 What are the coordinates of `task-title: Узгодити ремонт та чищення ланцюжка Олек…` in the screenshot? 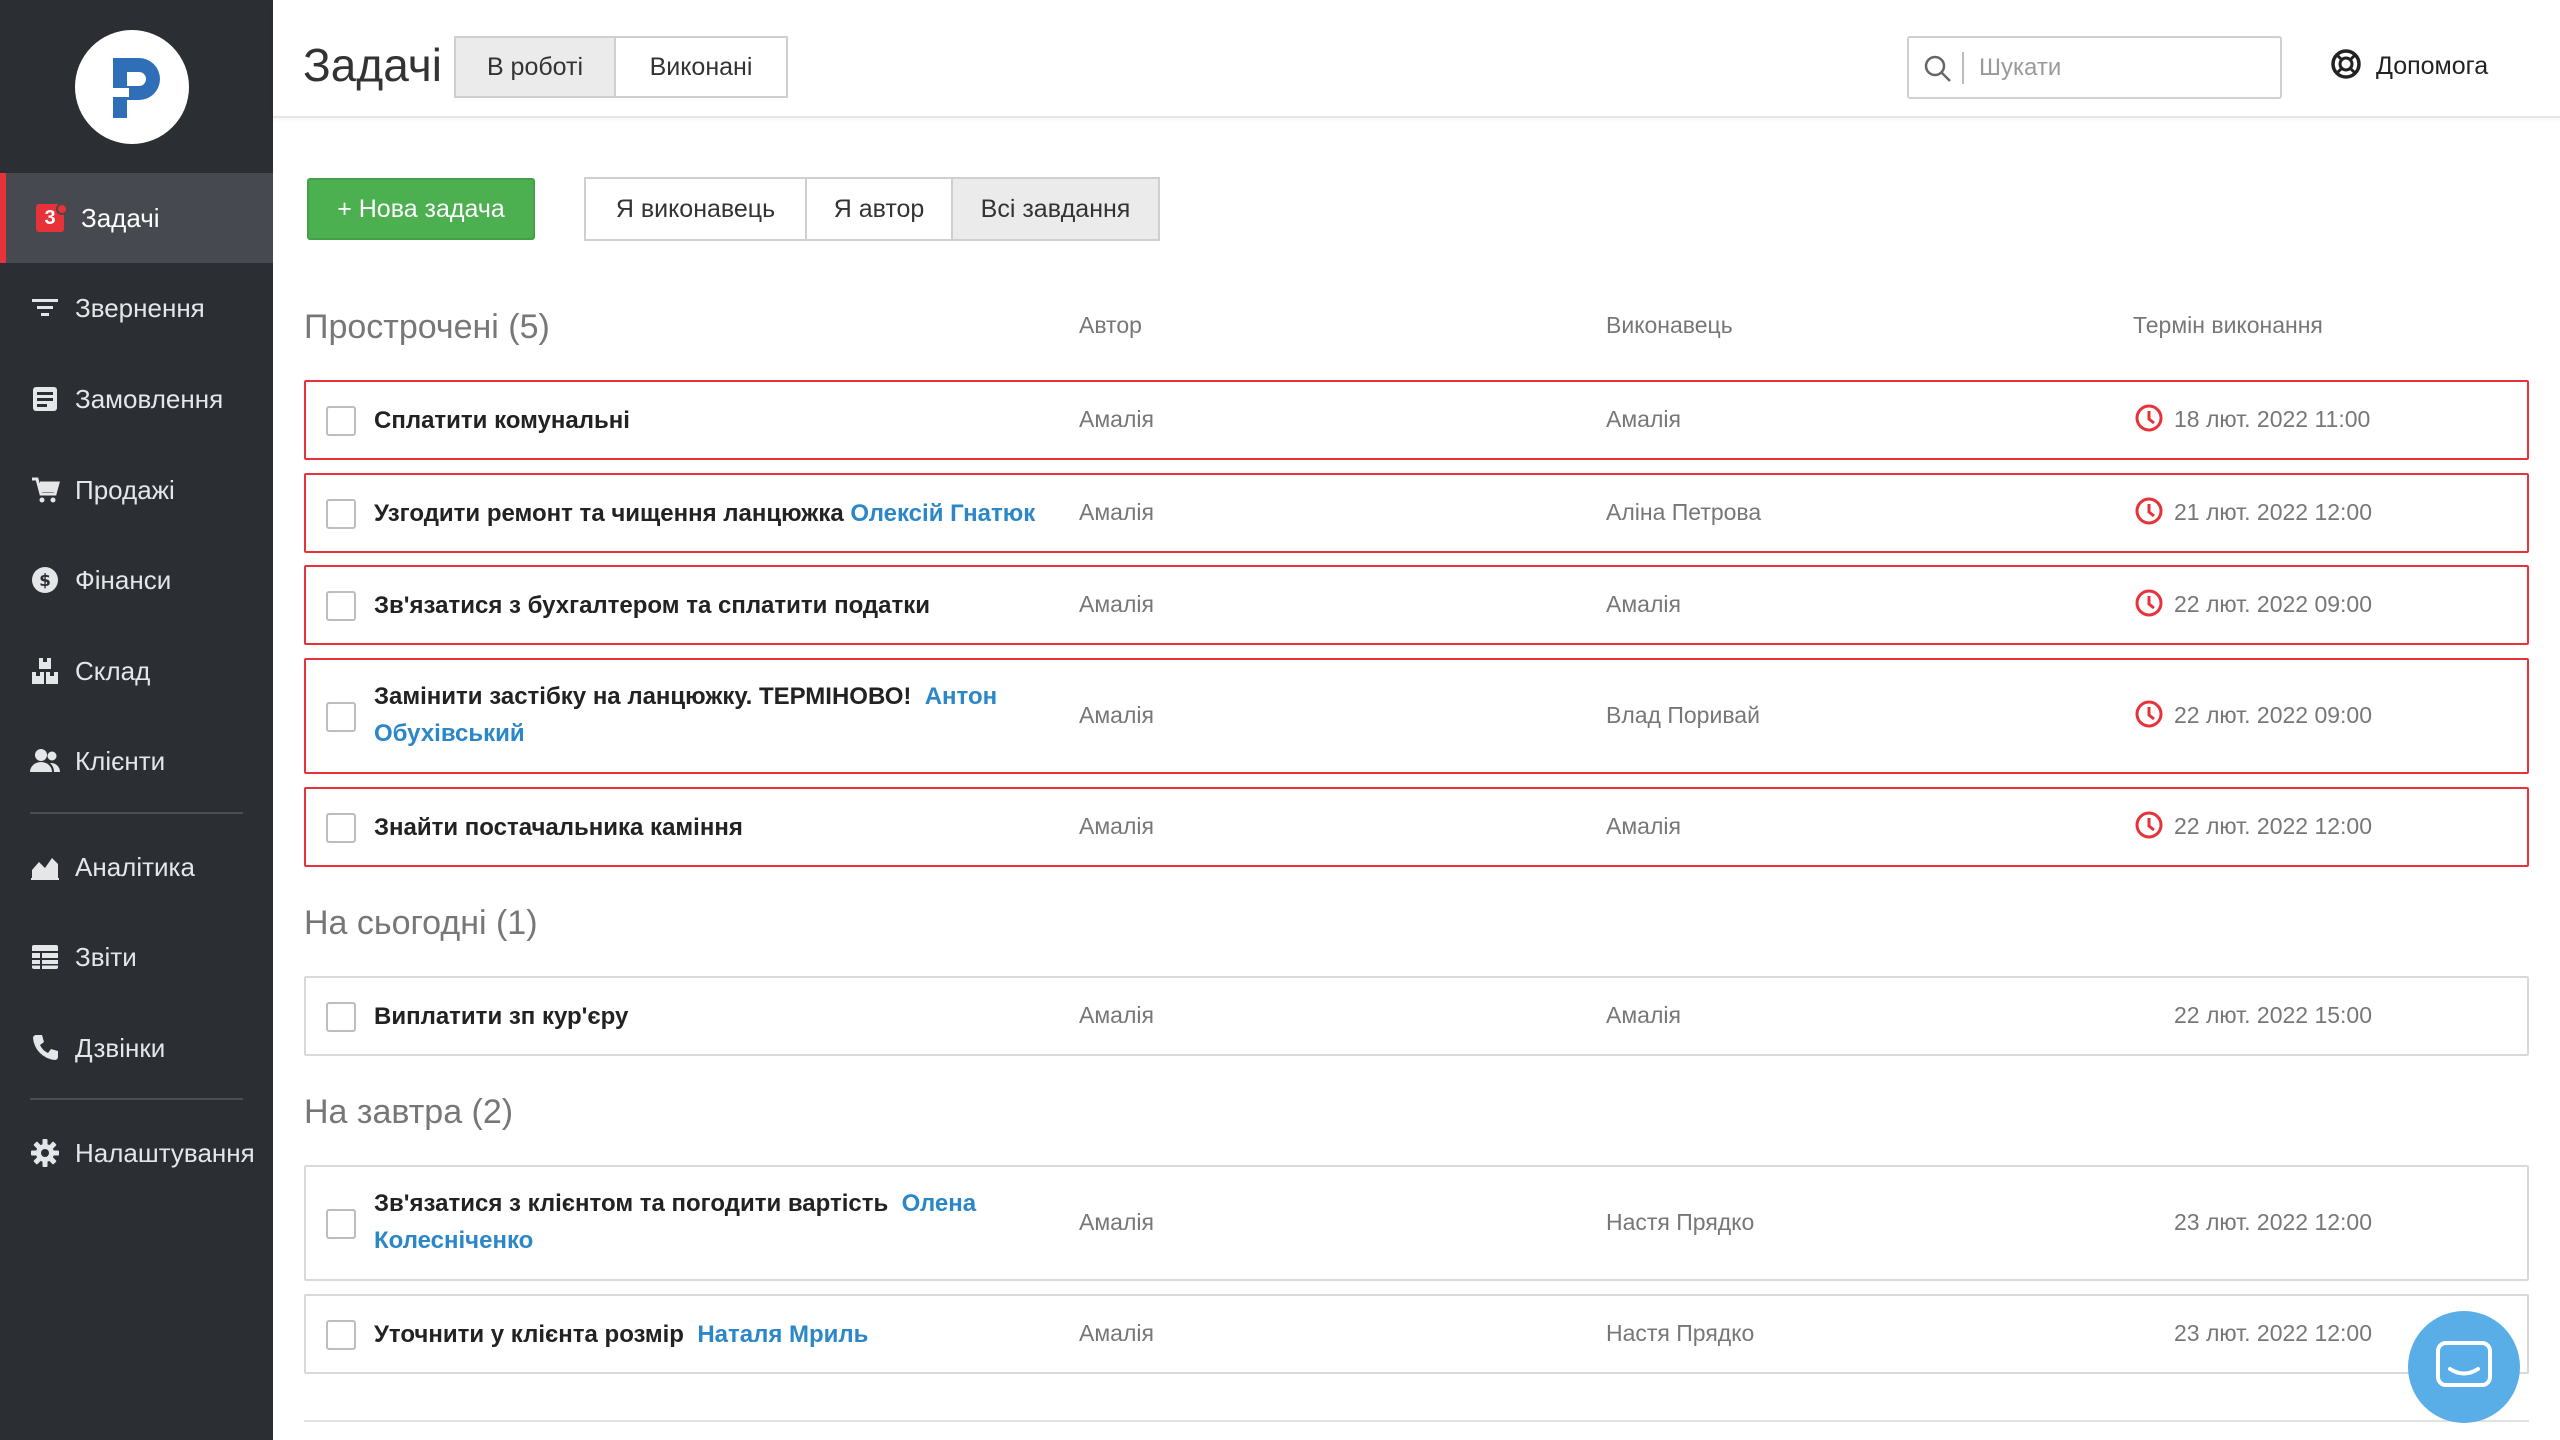 It's located at (719, 513).